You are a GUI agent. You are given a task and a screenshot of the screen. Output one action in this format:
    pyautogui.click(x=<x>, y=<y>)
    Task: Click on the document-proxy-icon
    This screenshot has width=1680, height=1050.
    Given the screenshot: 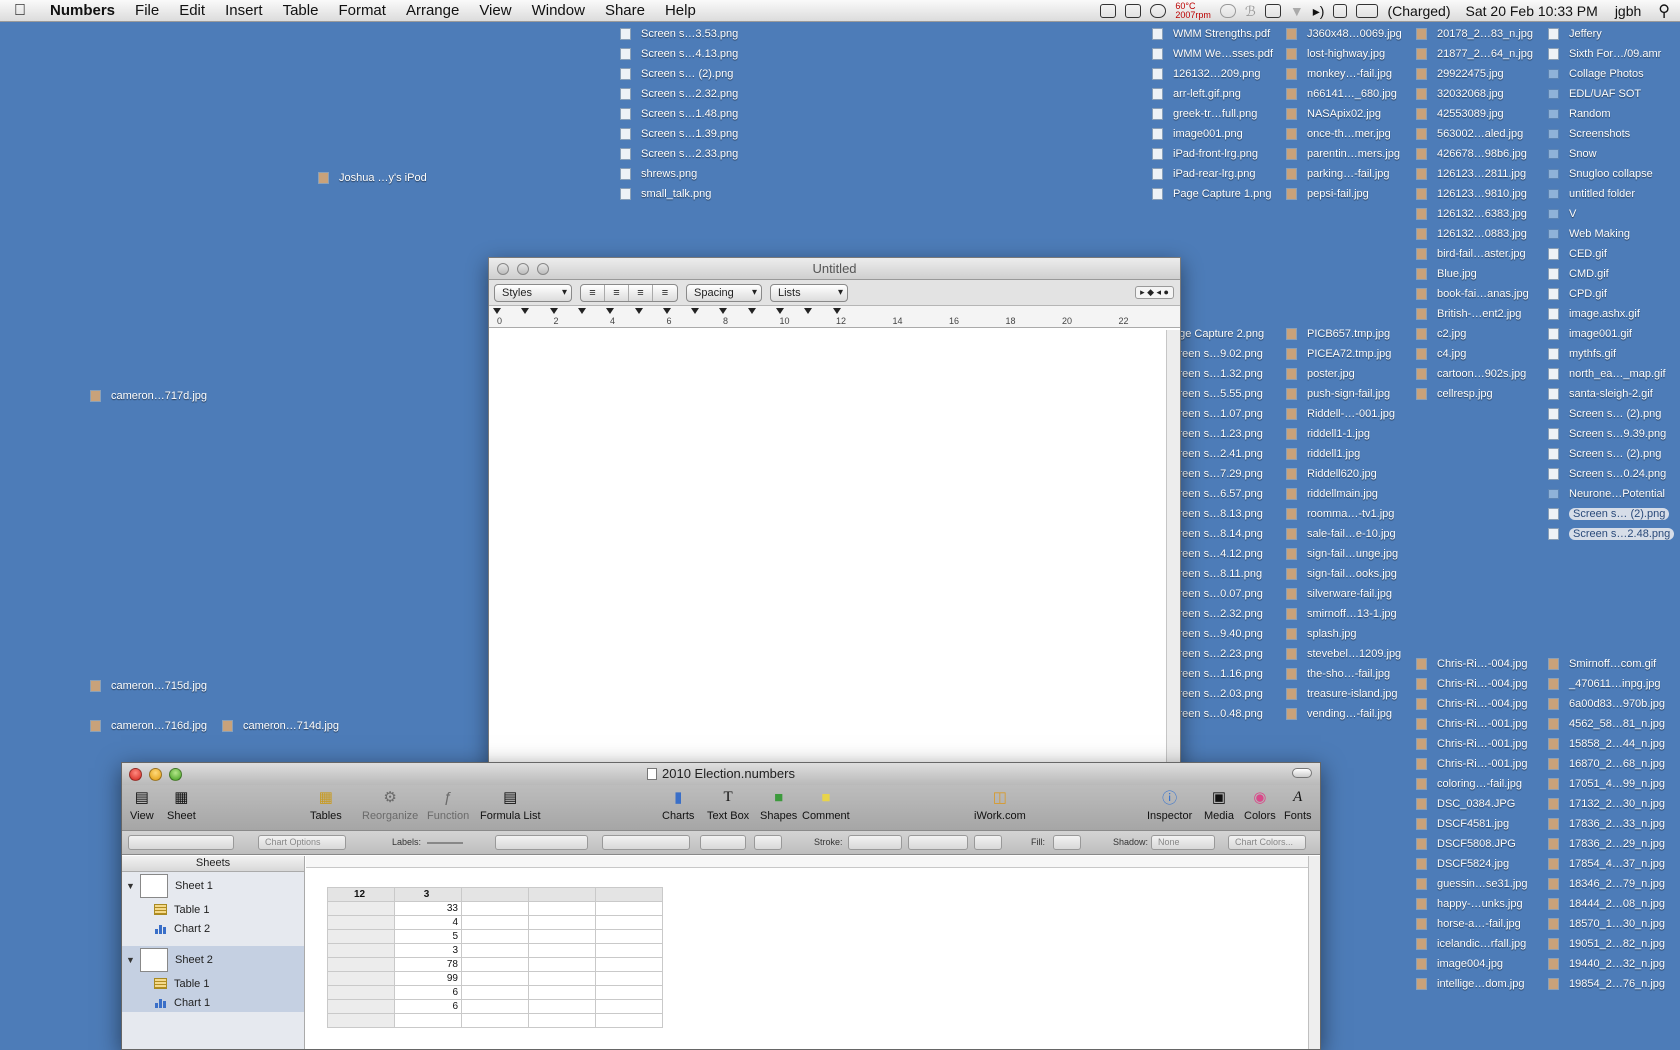 What is the action you would take?
    pyautogui.click(x=652, y=774)
    